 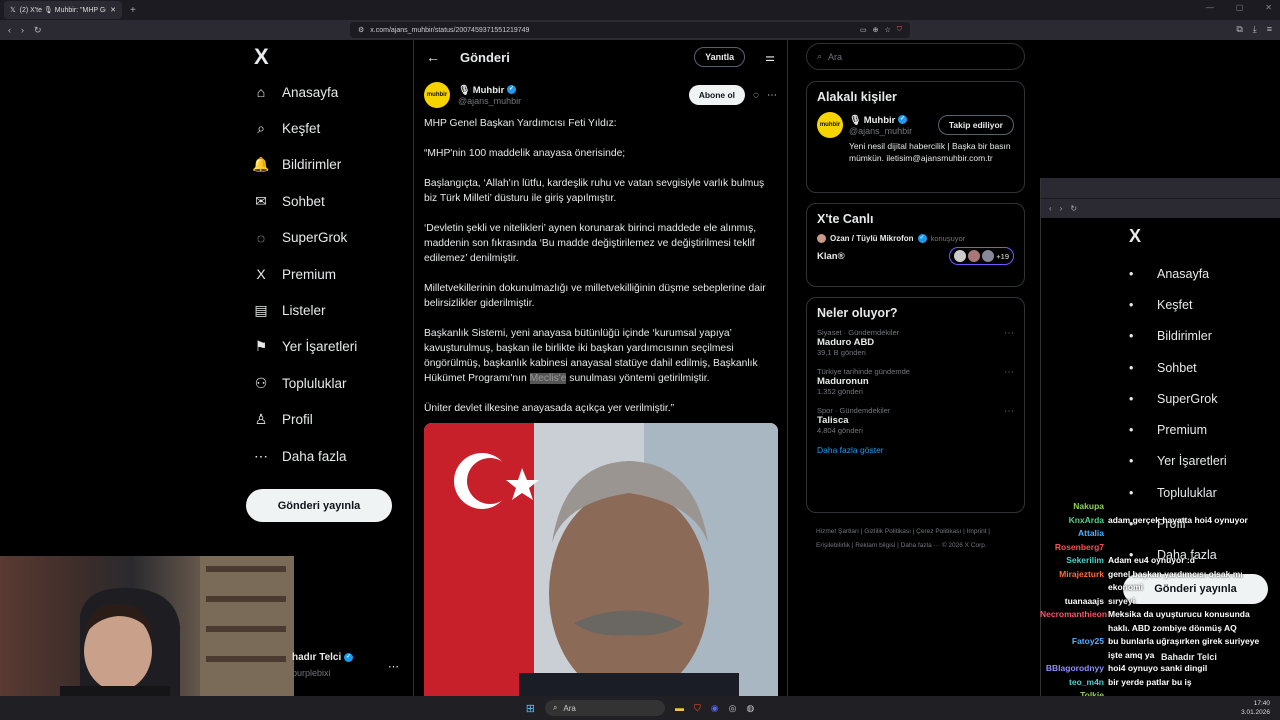 I want to click on show-more-link: Daha fazla göster, so click(x=915, y=450).